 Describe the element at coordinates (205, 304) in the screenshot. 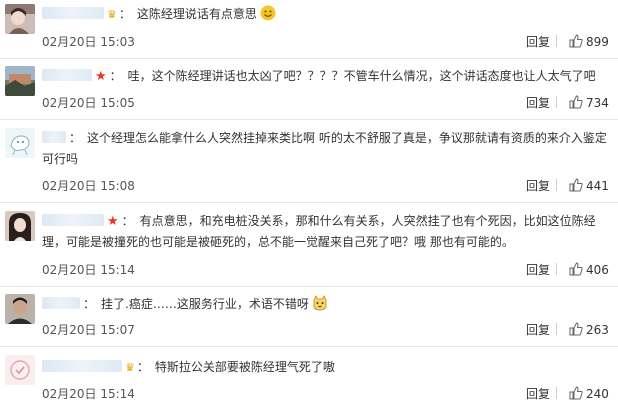

I see `comment-text: 挂了.癌症……这服务行业，术语不错呀` at that location.